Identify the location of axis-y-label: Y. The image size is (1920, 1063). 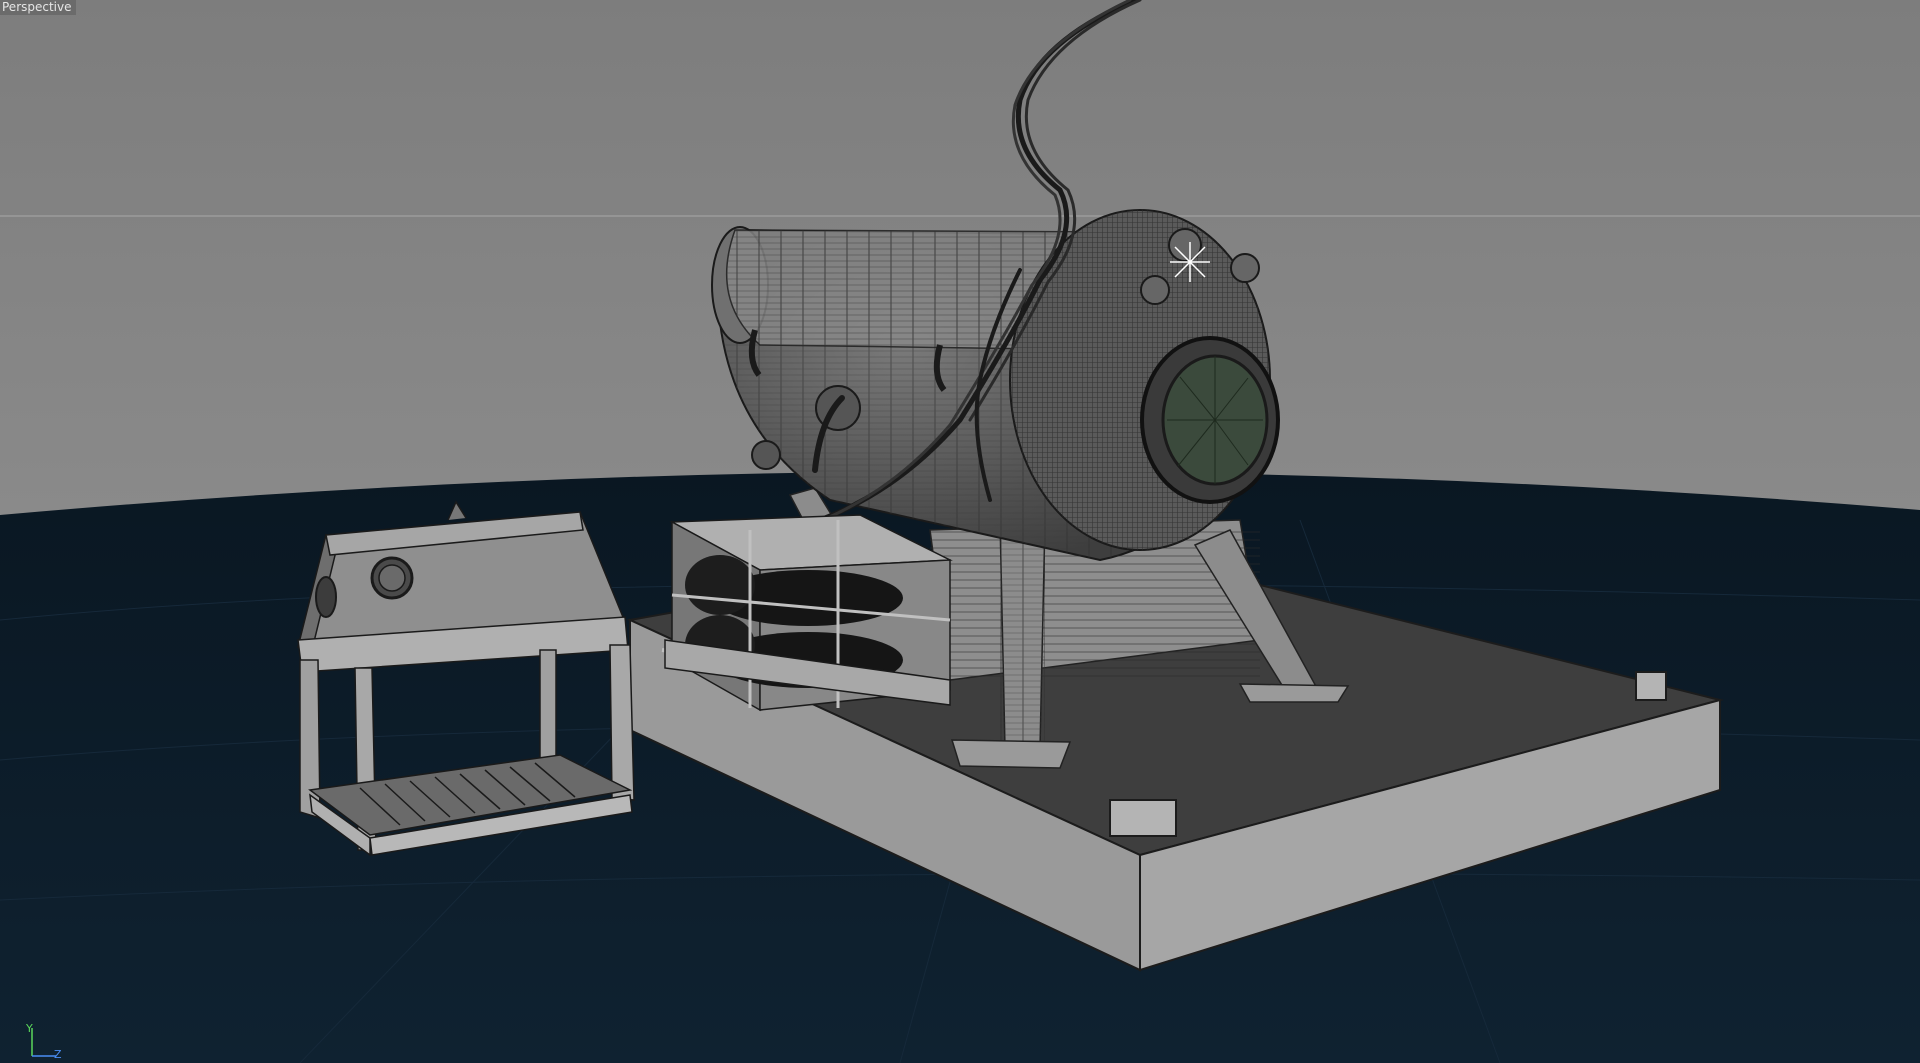
(29, 1028).